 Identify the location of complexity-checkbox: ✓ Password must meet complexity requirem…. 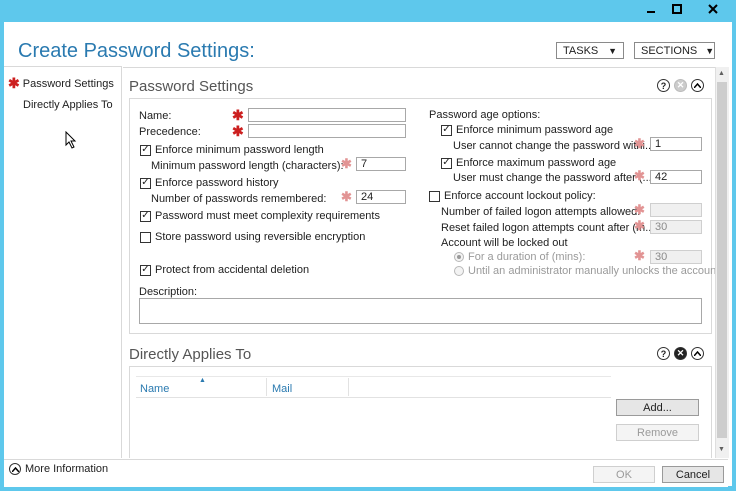
(260, 216).